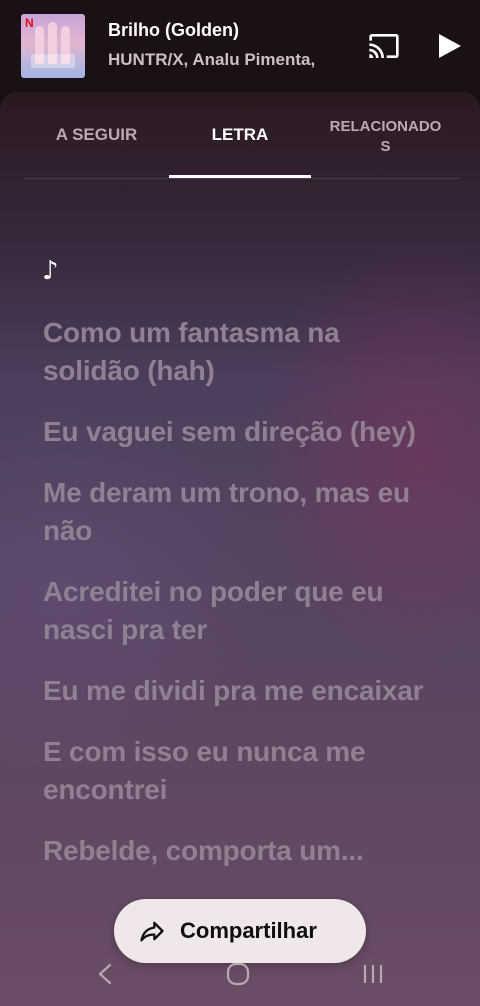 This screenshot has height=1006, width=480. I want to click on cast-button, so click(384, 46).